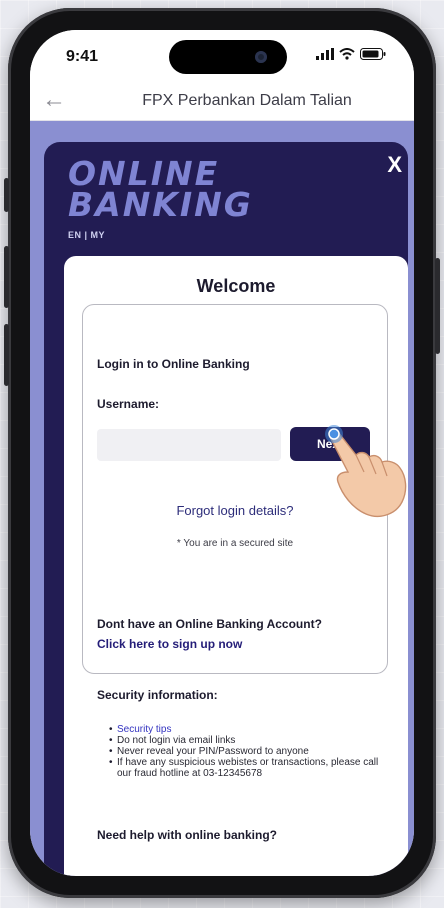 The image size is (444, 908). I want to click on status-time: 9:41, so click(82, 56).